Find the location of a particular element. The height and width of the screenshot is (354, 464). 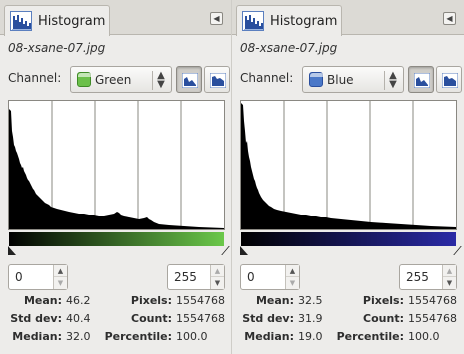

stat-row: Mean: 46.2 Pixels: 1554768 is located at coordinates (116, 302).